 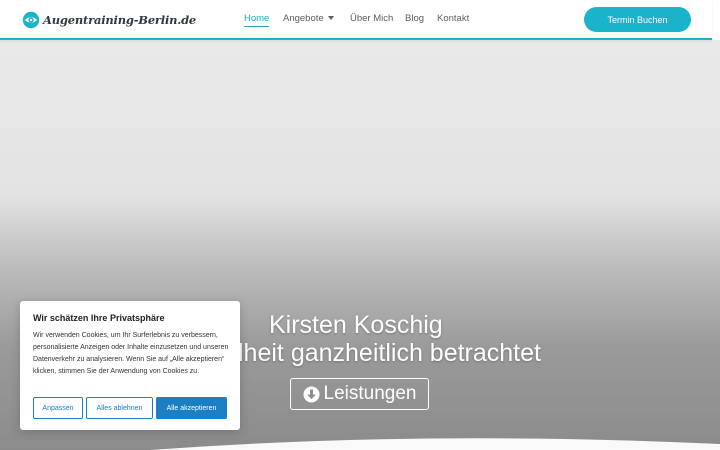 What do you see at coordinates (99, 318) in the screenshot?
I see `cookie-title: Wir schätzen Ihre Privatsphäre` at bounding box center [99, 318].